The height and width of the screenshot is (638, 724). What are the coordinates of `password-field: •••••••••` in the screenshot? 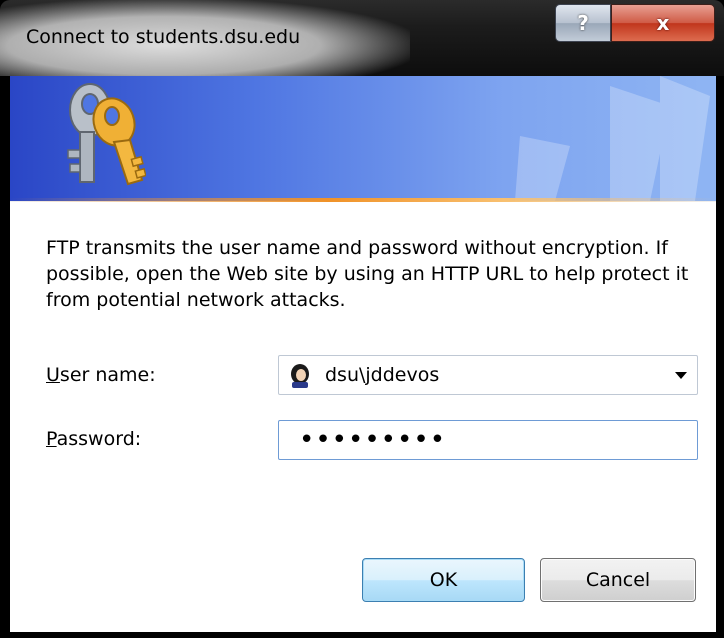 It's located at (488, 440).